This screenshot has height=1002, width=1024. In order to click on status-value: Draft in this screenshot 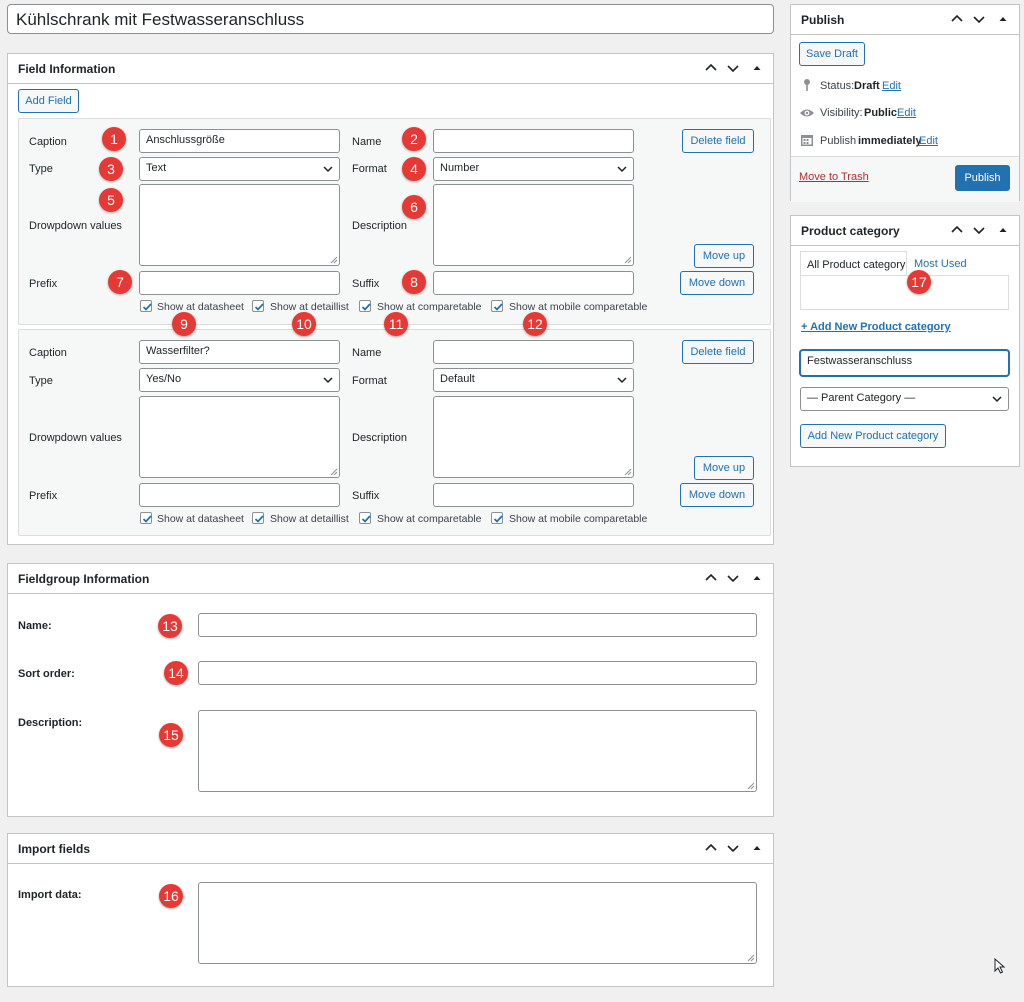, I will do `click(867, 86)`.